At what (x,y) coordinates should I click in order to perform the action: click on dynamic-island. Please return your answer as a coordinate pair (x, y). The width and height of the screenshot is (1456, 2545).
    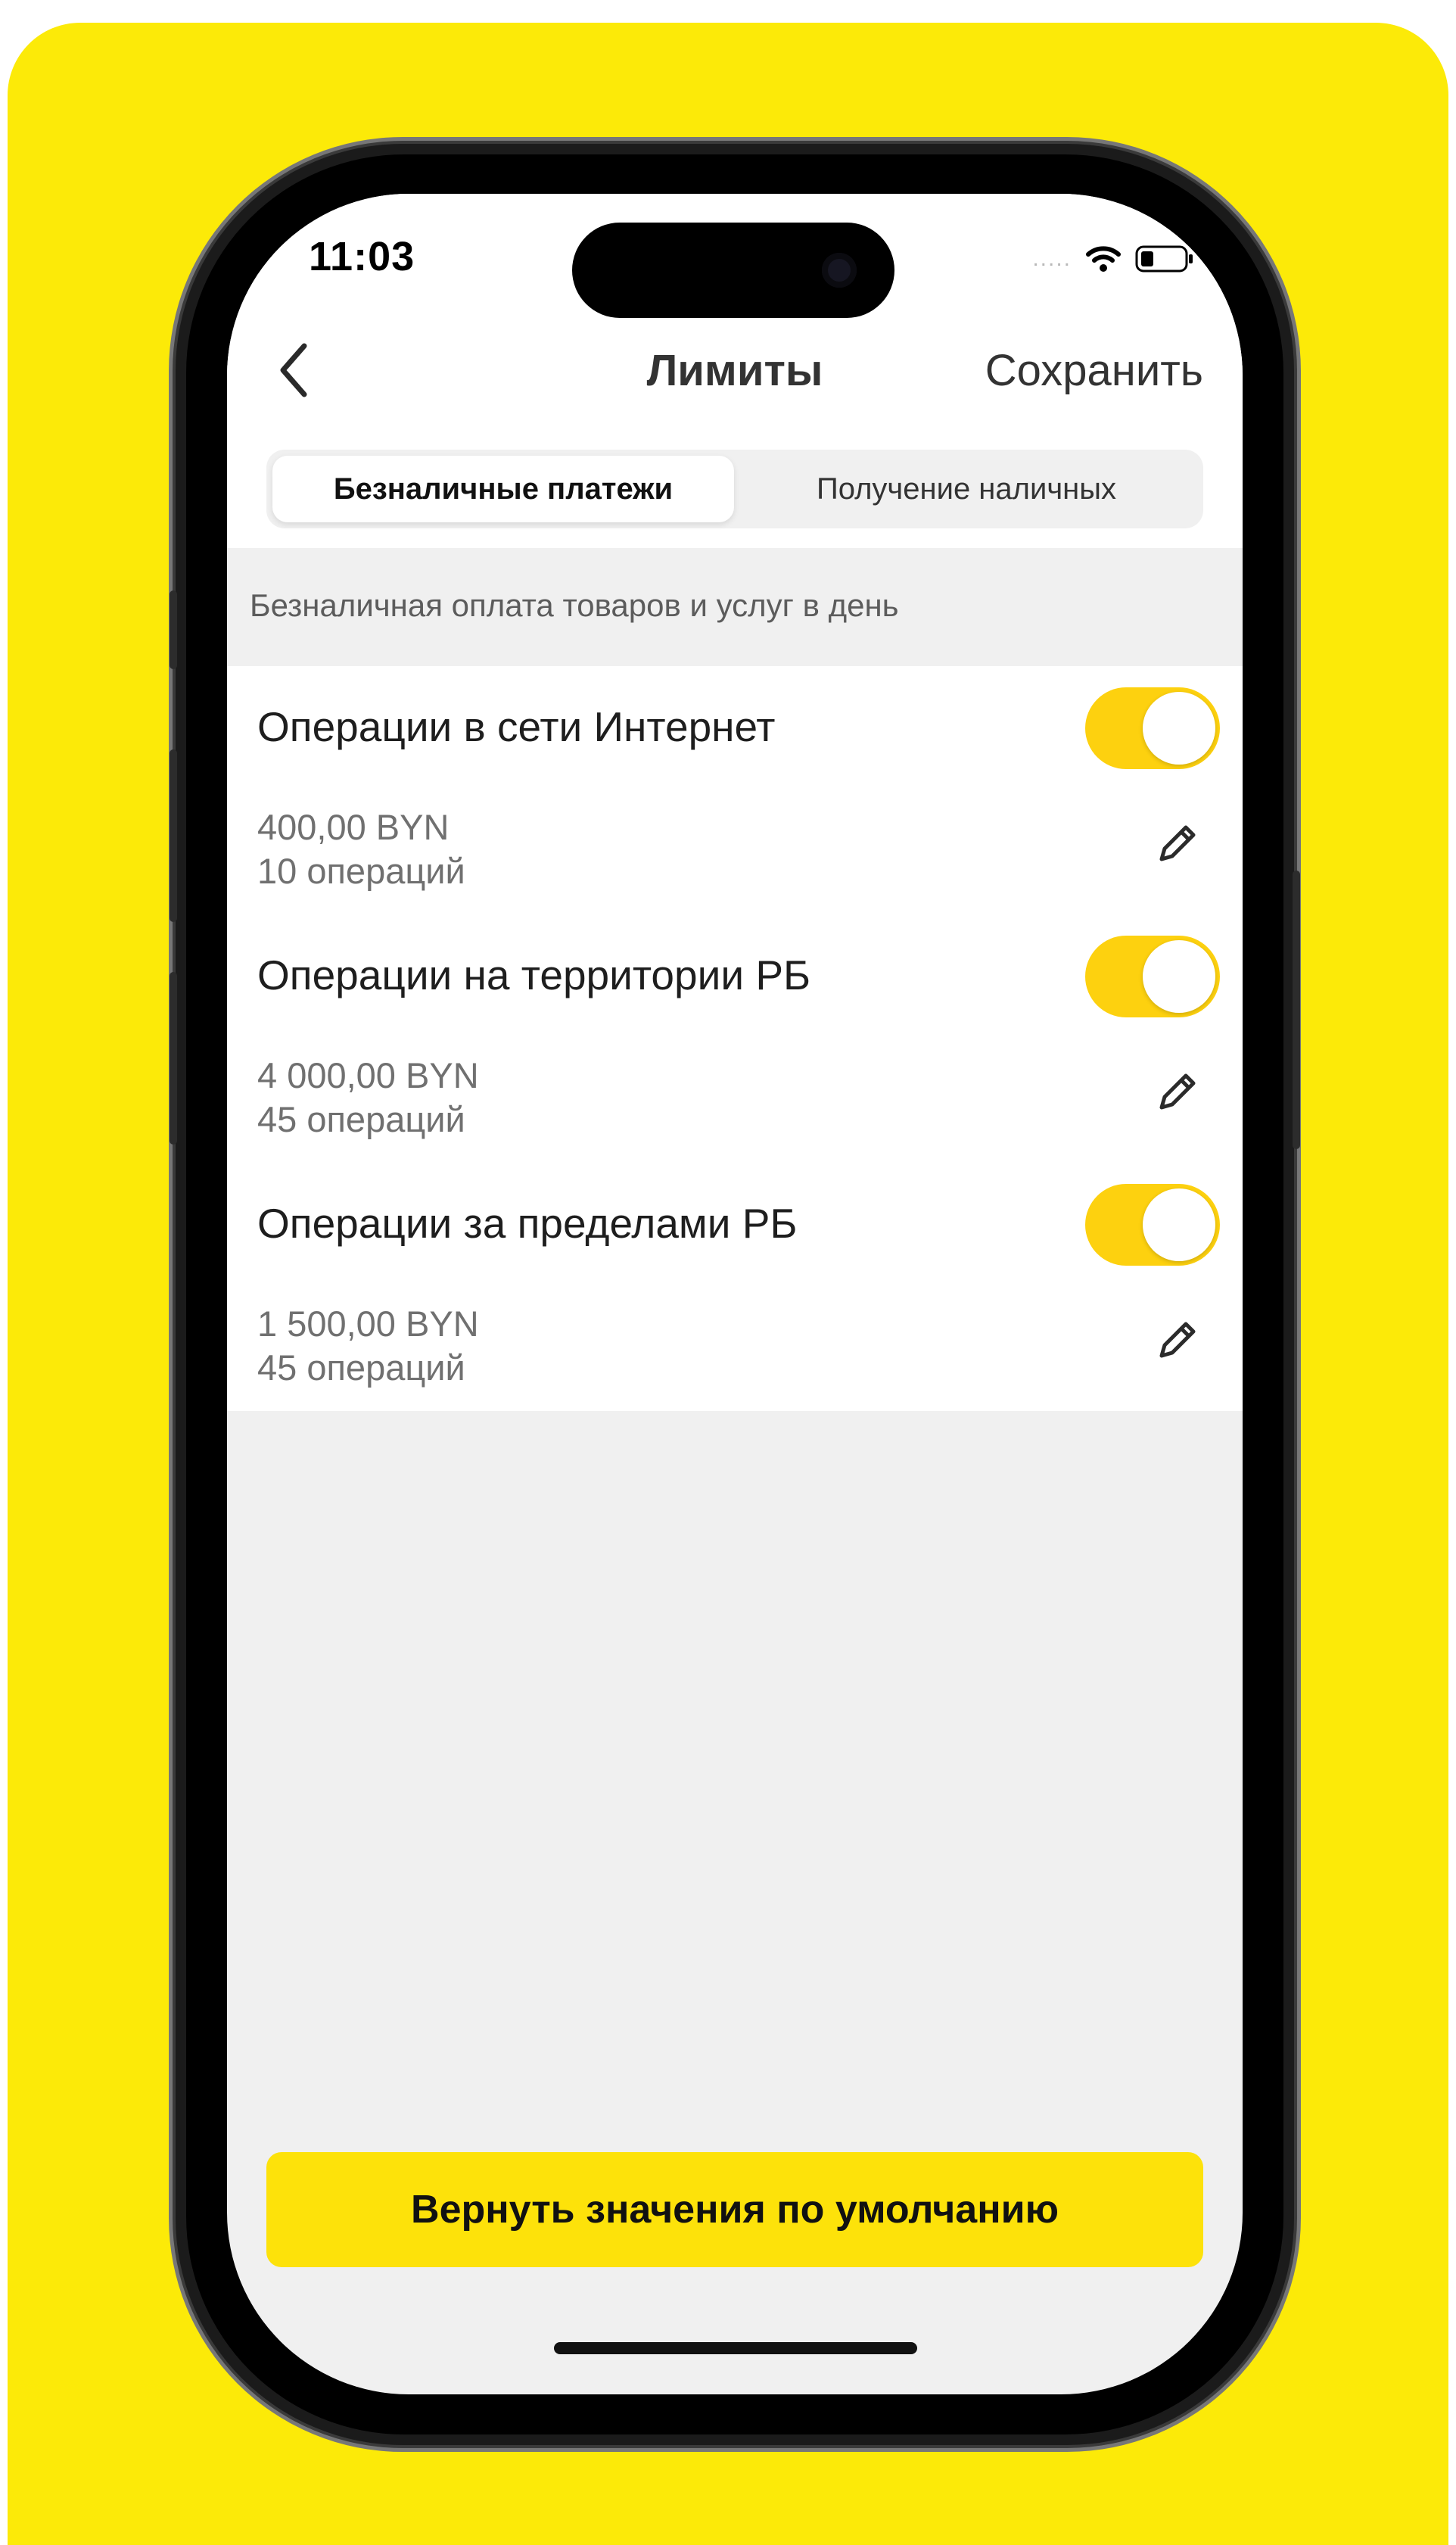
    Looking at the image, I should click on (733, 270).